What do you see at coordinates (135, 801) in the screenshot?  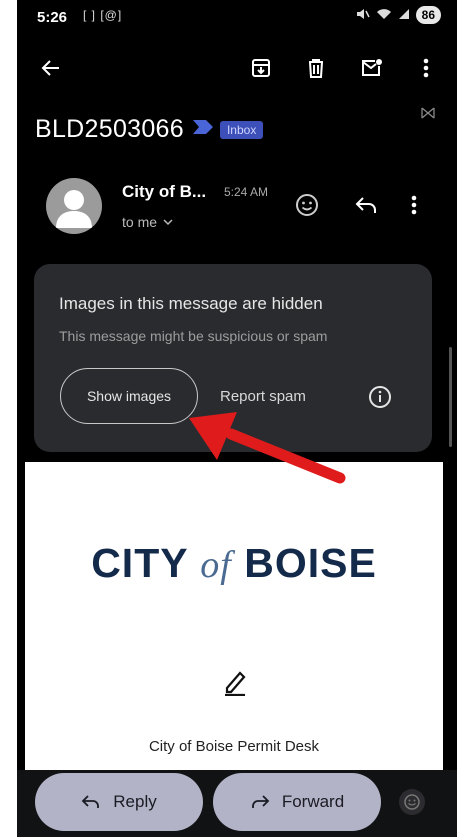 I see `reply-label: Reply` at bounding box center [135, 801].